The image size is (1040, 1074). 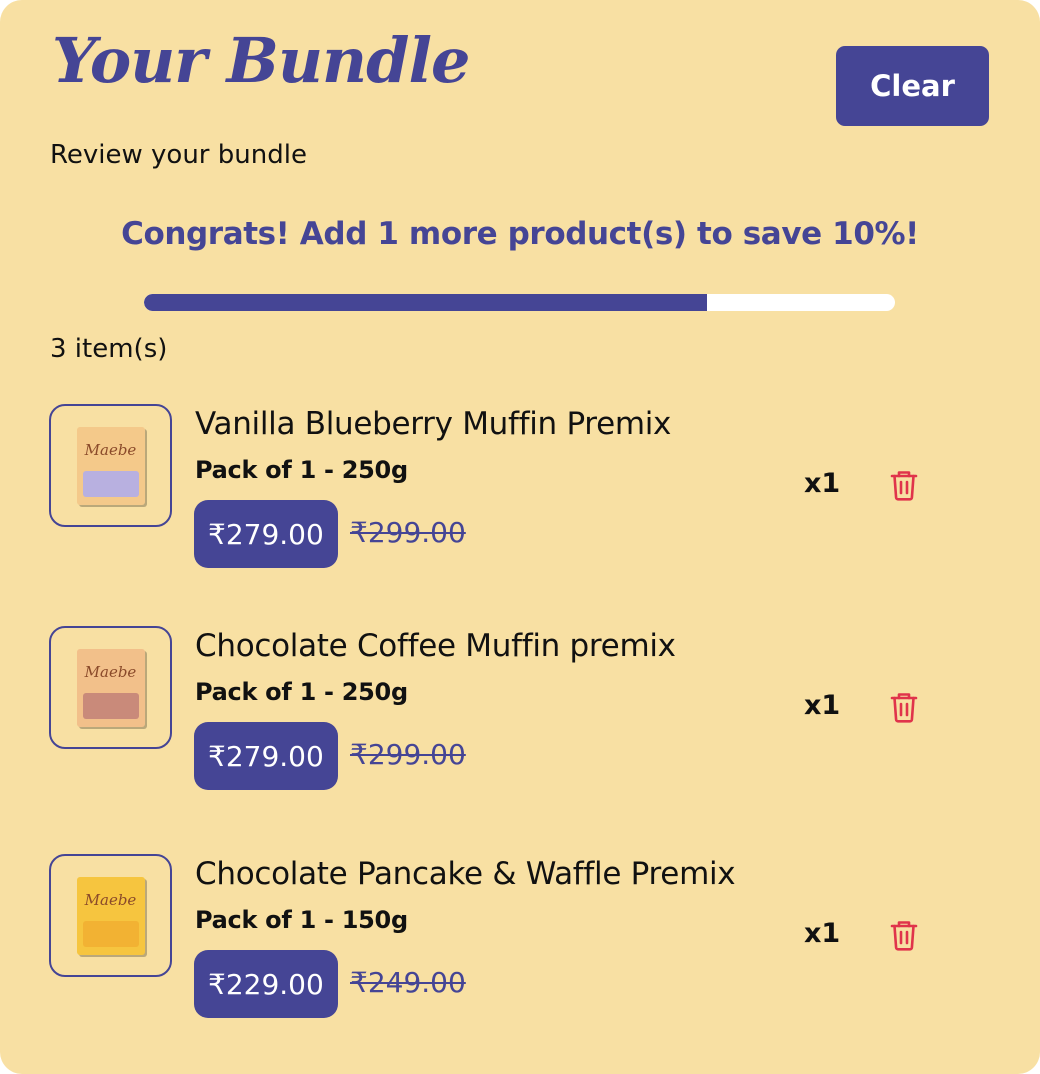 What do you see at coordinates (426, 302) in the screenshot?
I see `progress-fill` at bounding box center [426, 302].